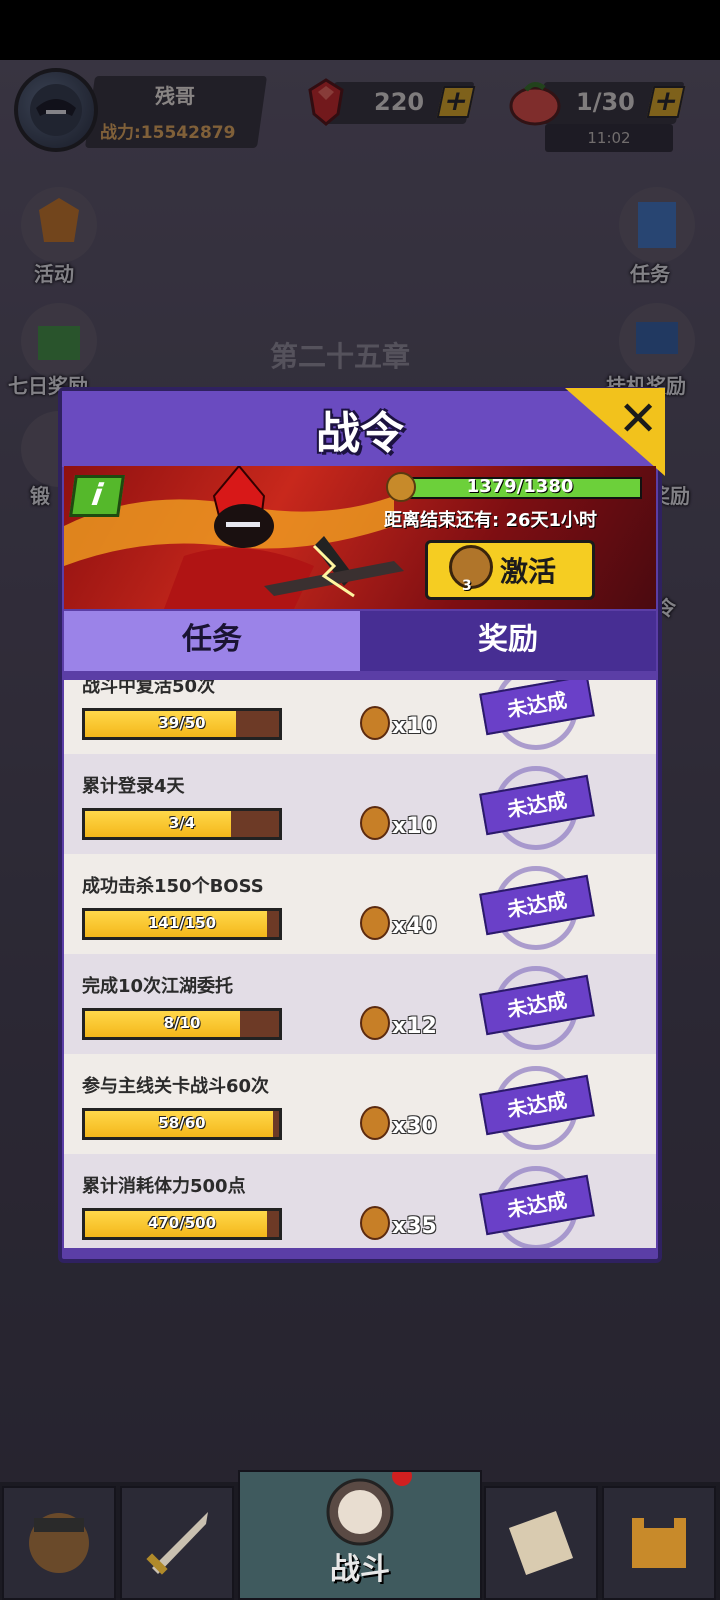  I want to click on task-progress-bar: 3/4, so click(182, 824).